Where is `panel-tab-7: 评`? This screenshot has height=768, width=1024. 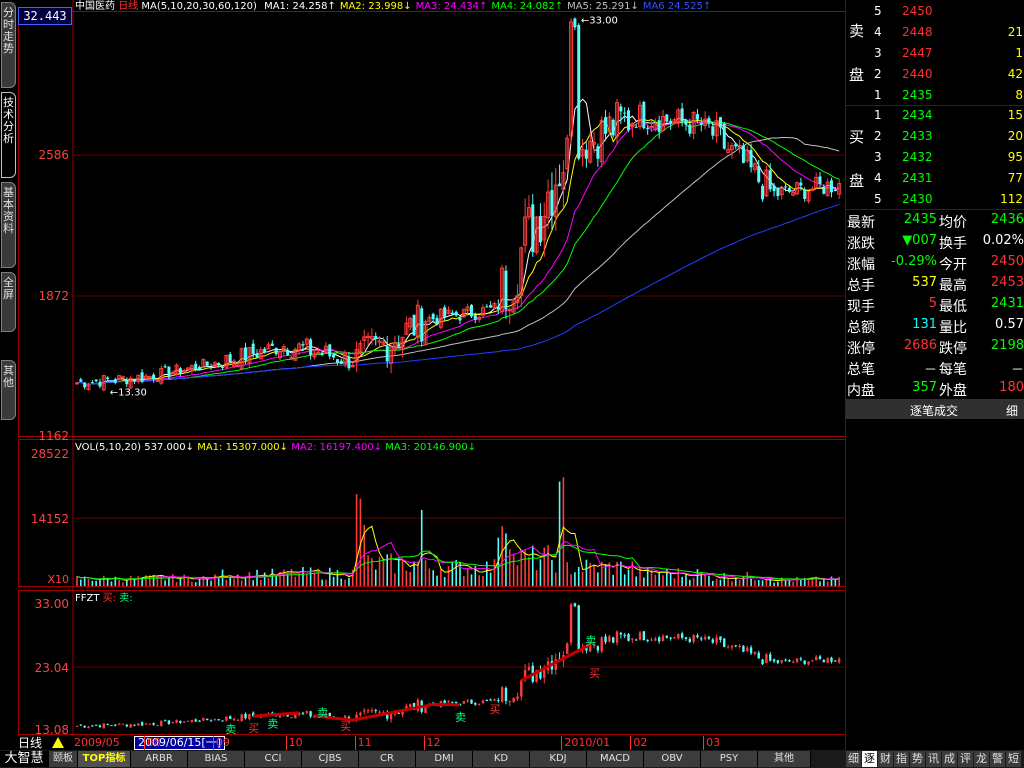 panel-tab-7: 评 is located at coordinates (965, 759).